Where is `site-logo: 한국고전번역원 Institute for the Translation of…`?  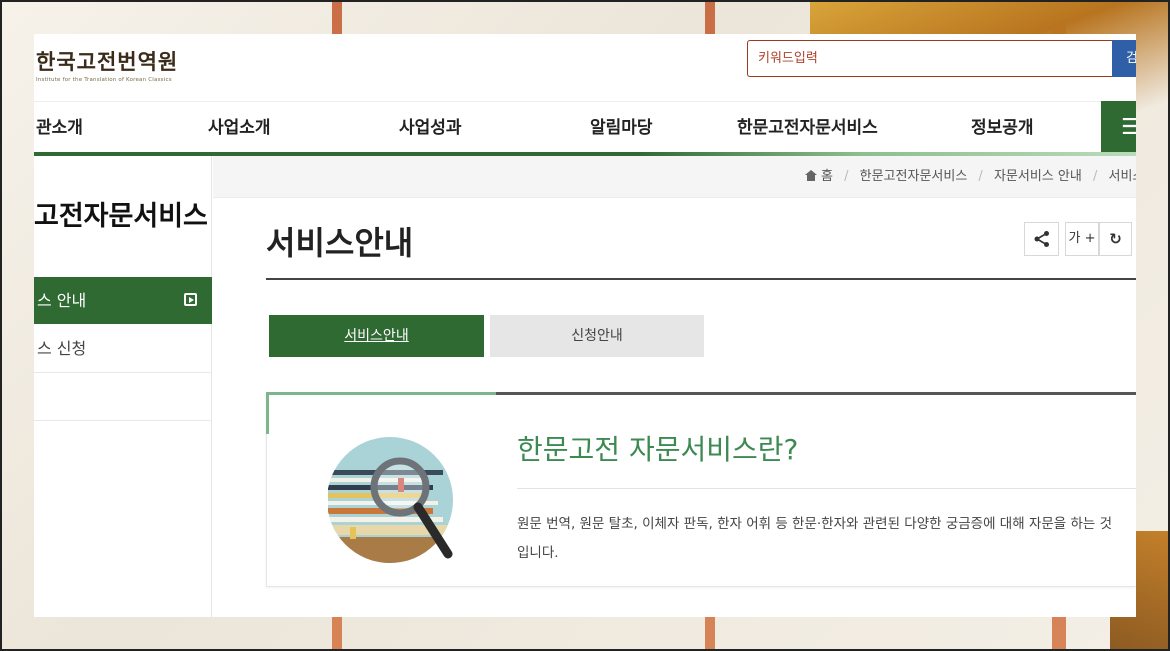
site-logo: 한국고전번역원 Institute for the Translation of… is located at coordinates (107, 64).